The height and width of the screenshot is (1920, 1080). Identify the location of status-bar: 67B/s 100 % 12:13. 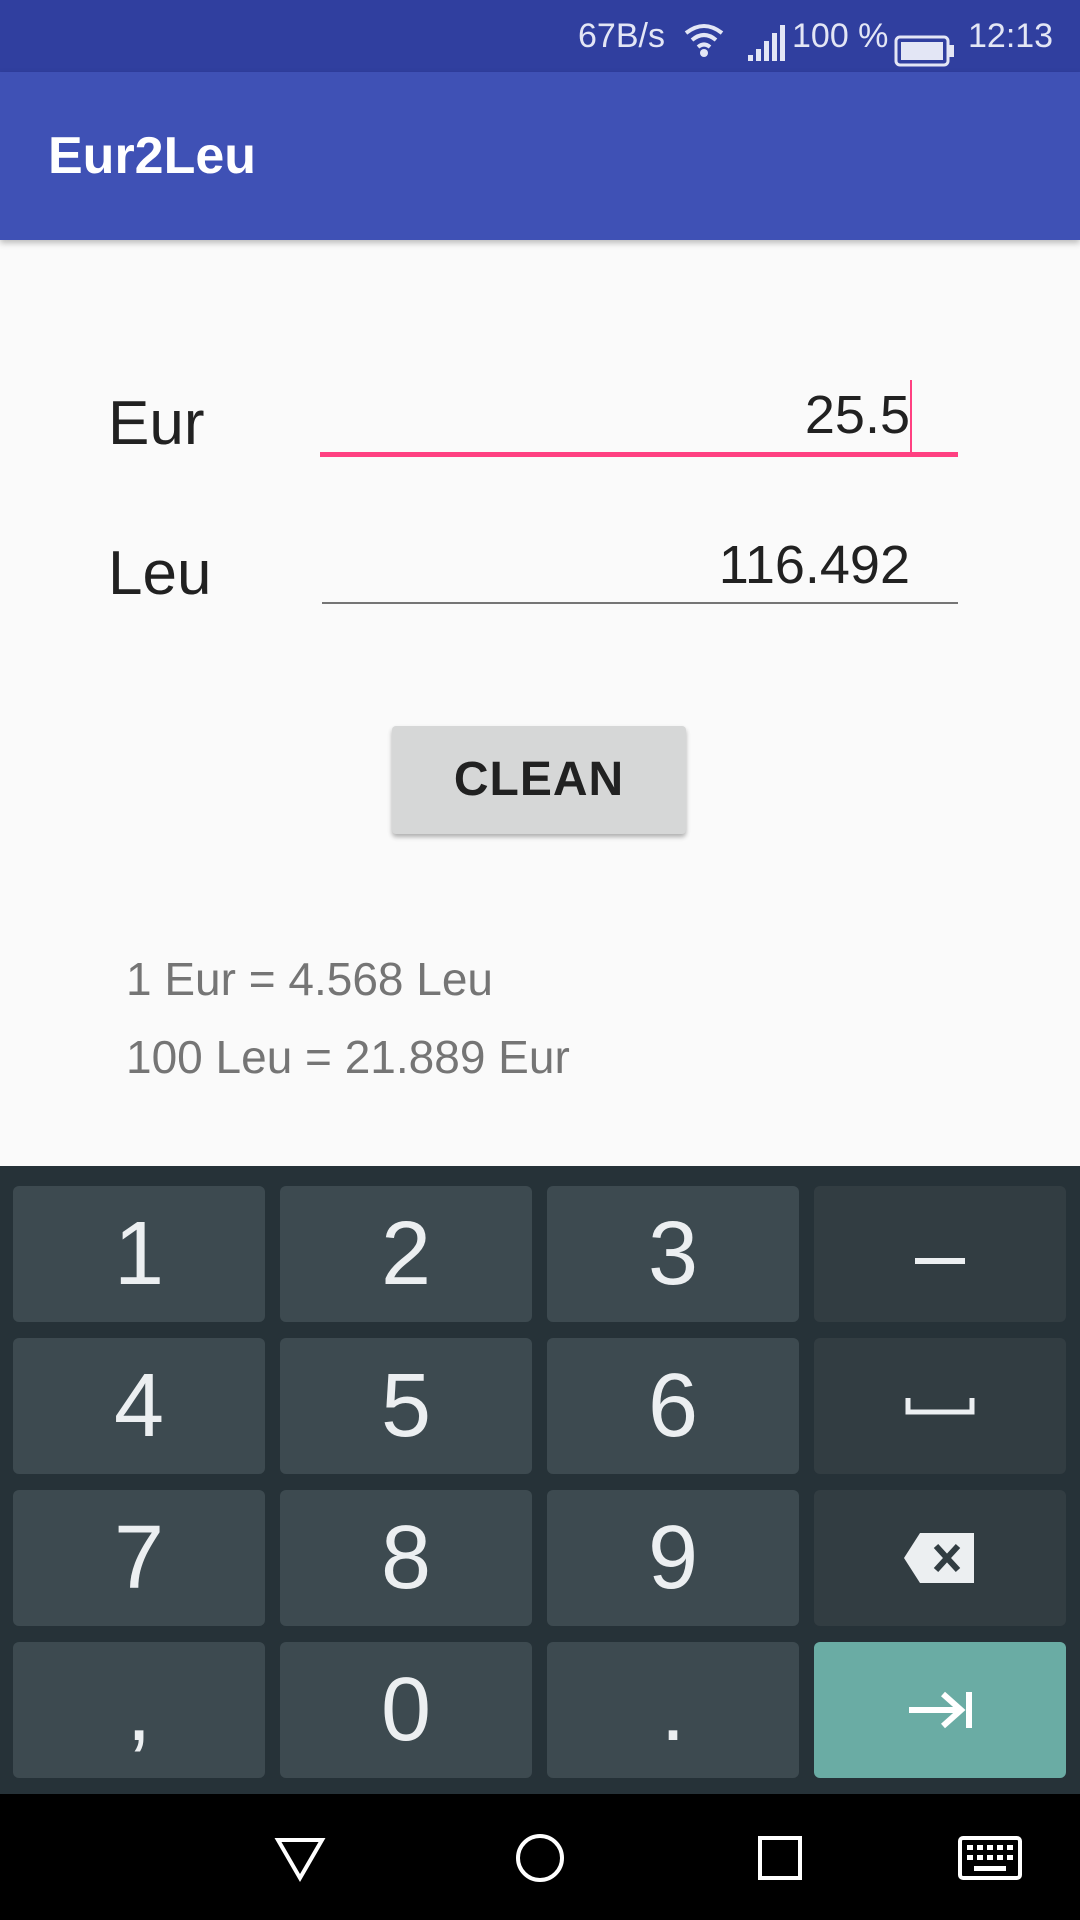
(540, 36).